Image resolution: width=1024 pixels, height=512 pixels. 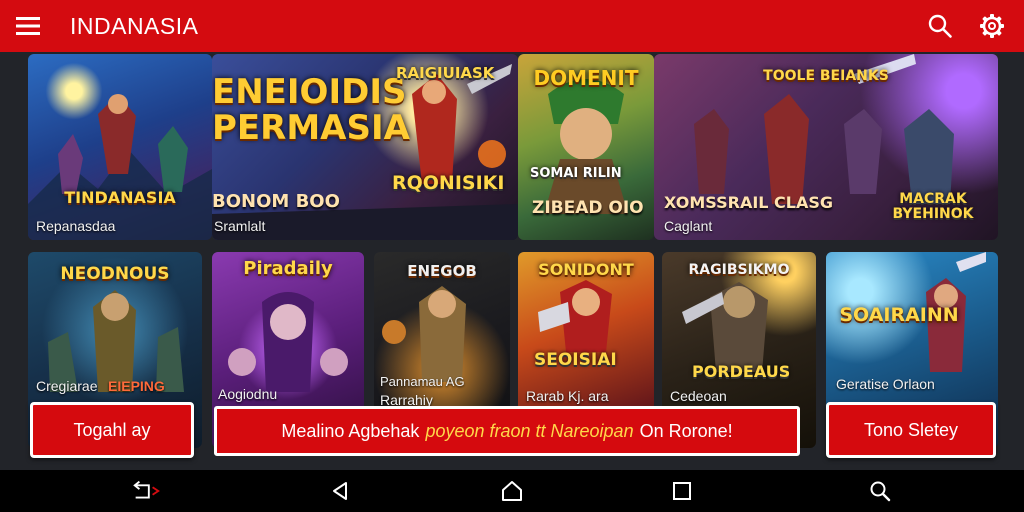 I want to click on nav-search-icon, so click(x=880, y=491).